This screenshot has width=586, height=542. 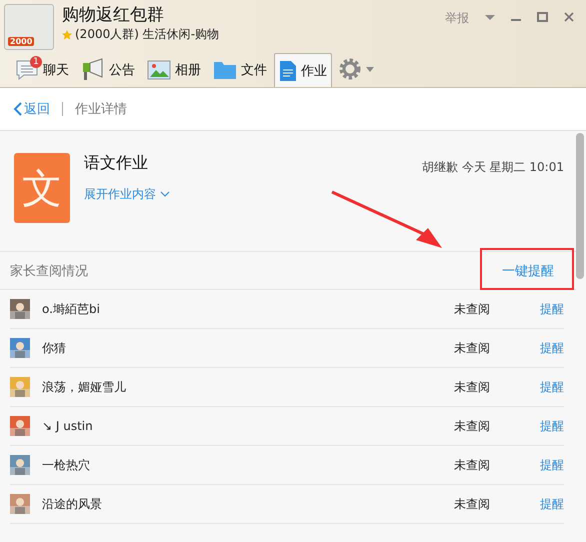 What do you see at coordinates (116, 163) in the screenshot?
I see `homework-title: 语文作业` at bounding box center [116, 163].